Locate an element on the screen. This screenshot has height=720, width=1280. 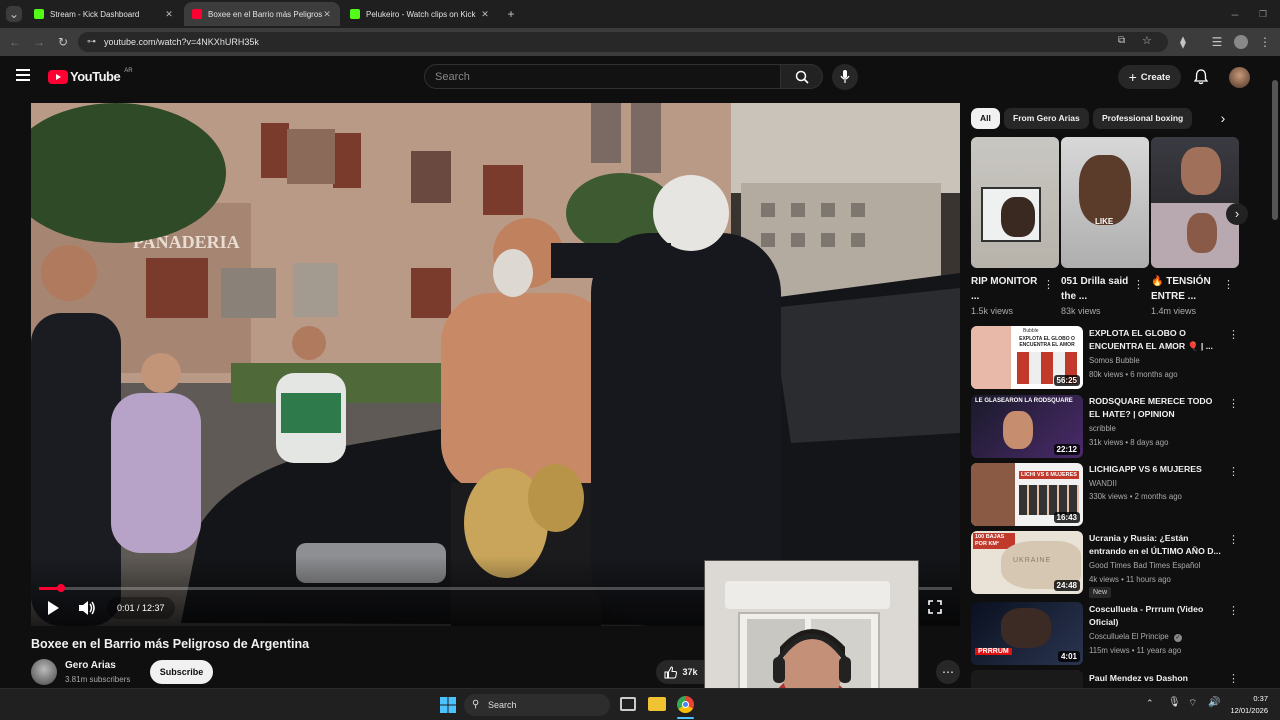
recommended-channel: scribble is located at coordinates (1102, 428).